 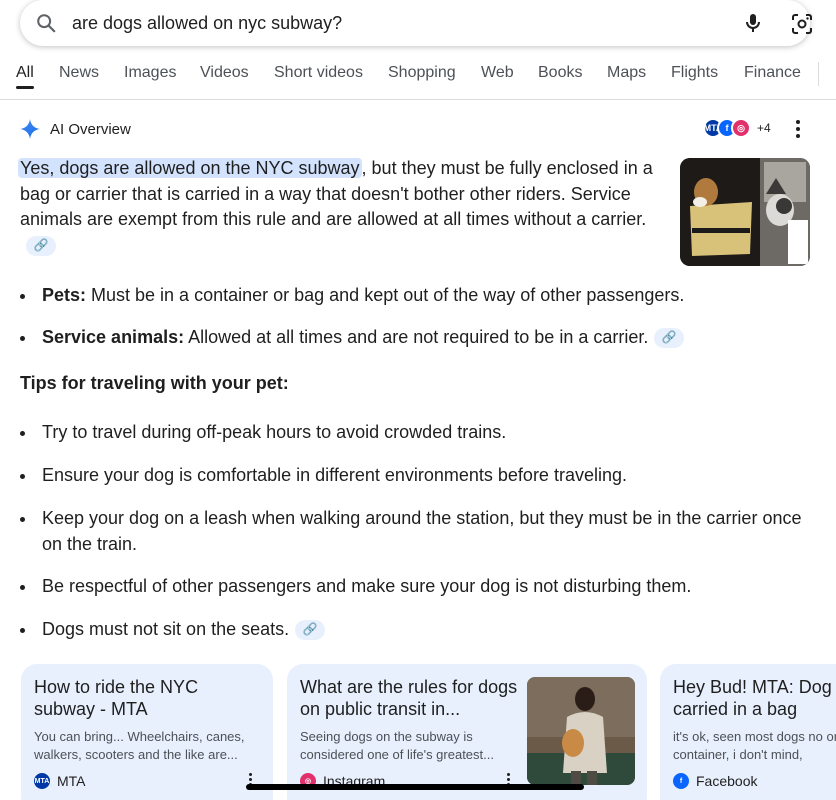 I want to click on facebook-icon: f, so click(x=681, y=781).